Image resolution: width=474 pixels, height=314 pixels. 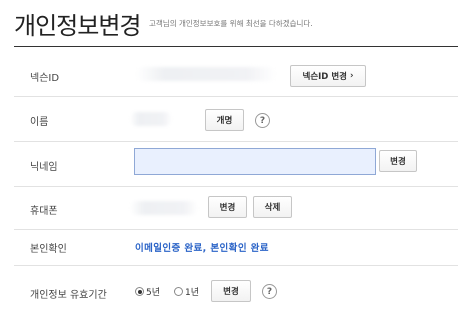 I want to click on change-phone-button: 변경, so click(x=227, y=207).